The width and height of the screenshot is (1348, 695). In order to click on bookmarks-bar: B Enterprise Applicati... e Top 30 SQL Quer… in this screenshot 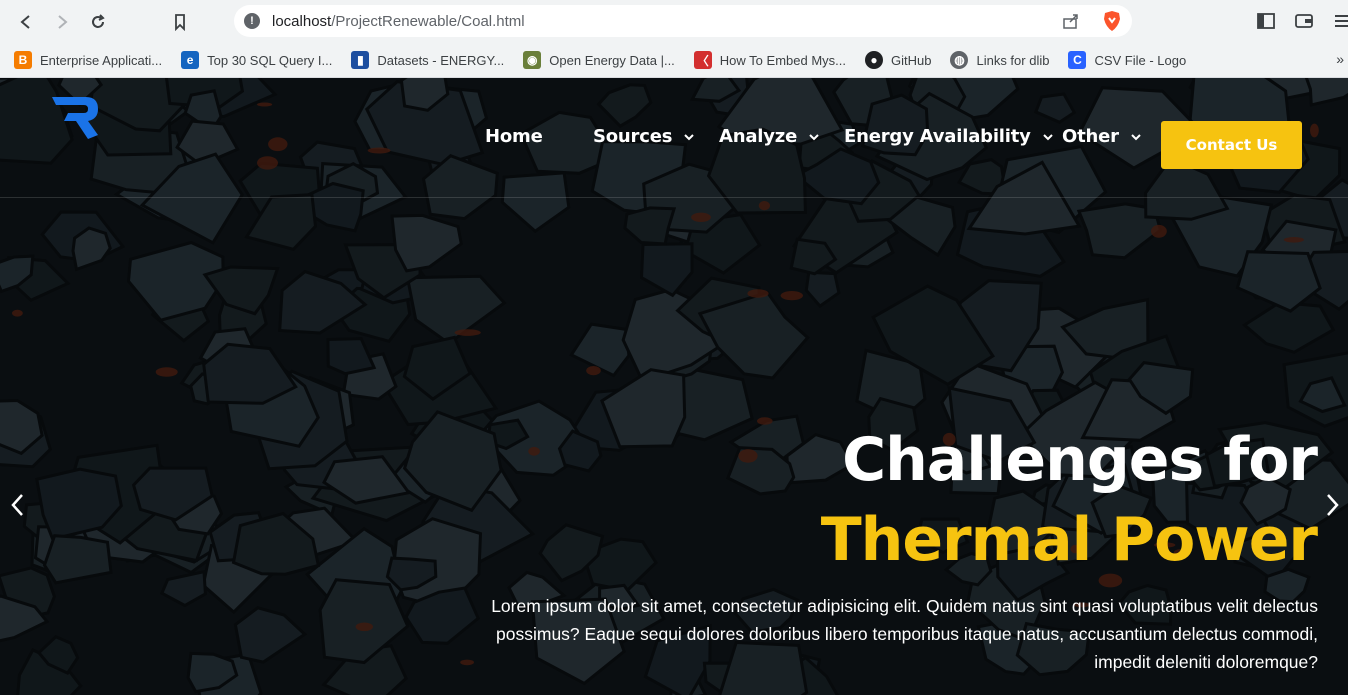, I will do `click(674, 60)`.